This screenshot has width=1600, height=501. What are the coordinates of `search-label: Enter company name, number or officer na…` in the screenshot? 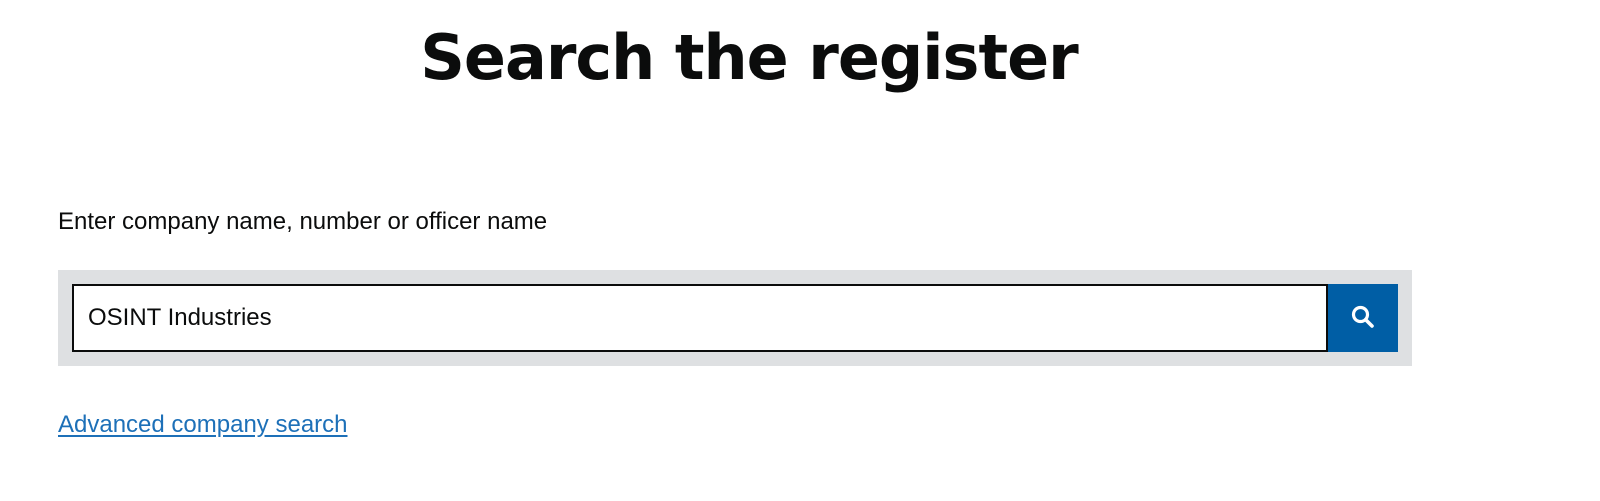 It's located at (303, 221).